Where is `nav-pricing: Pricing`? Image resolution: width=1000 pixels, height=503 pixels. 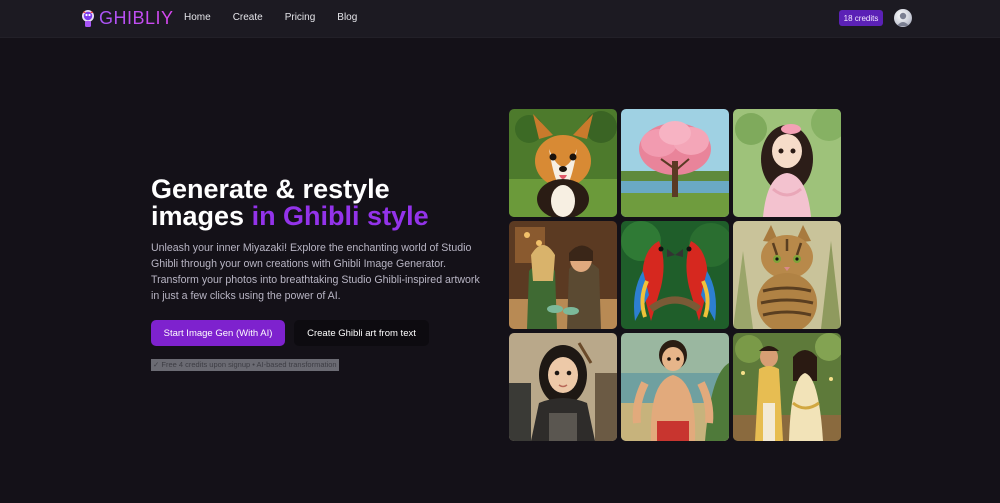
nav-pricing: Pricing is located at coordinates (300, 17).